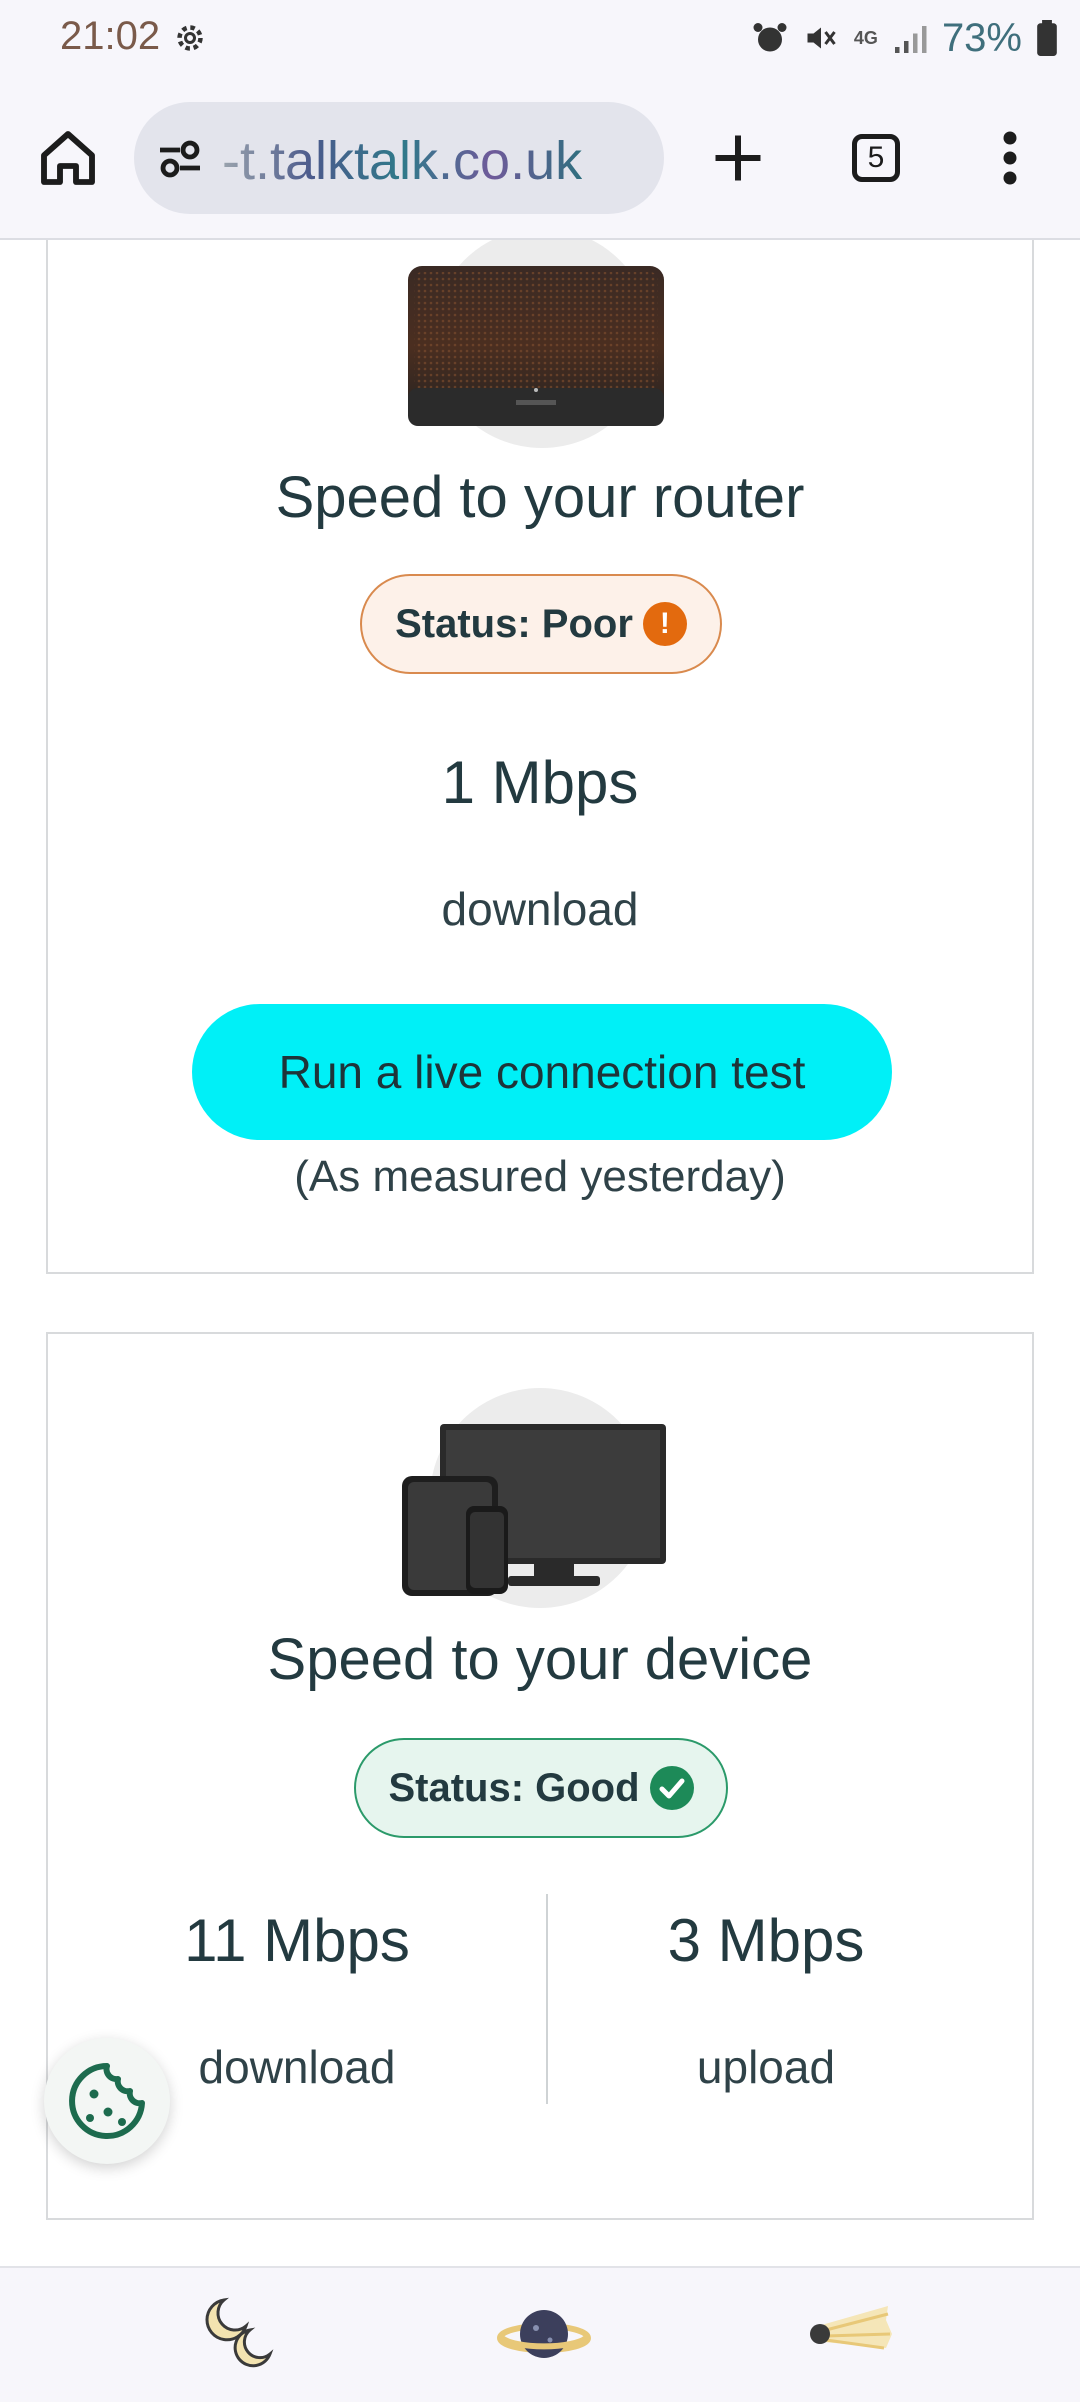  Describe the element at coordinates (540, 39) in the screenshot. I see `status-bar: 21:02 4G 73%` at that location.